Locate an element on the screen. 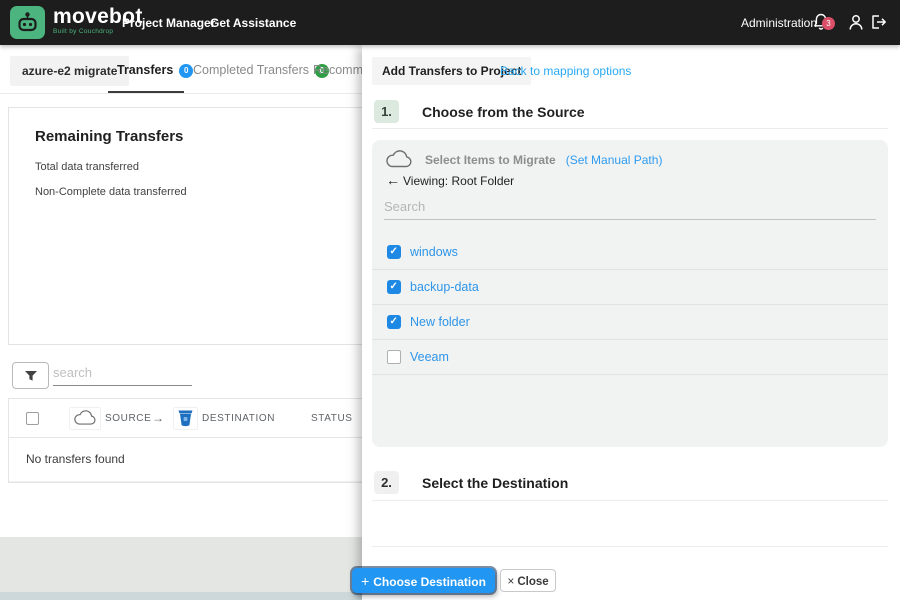 The image size is (900, 600). viewing-label: Viewing: Root Folder is located at coordinates (459, 181).